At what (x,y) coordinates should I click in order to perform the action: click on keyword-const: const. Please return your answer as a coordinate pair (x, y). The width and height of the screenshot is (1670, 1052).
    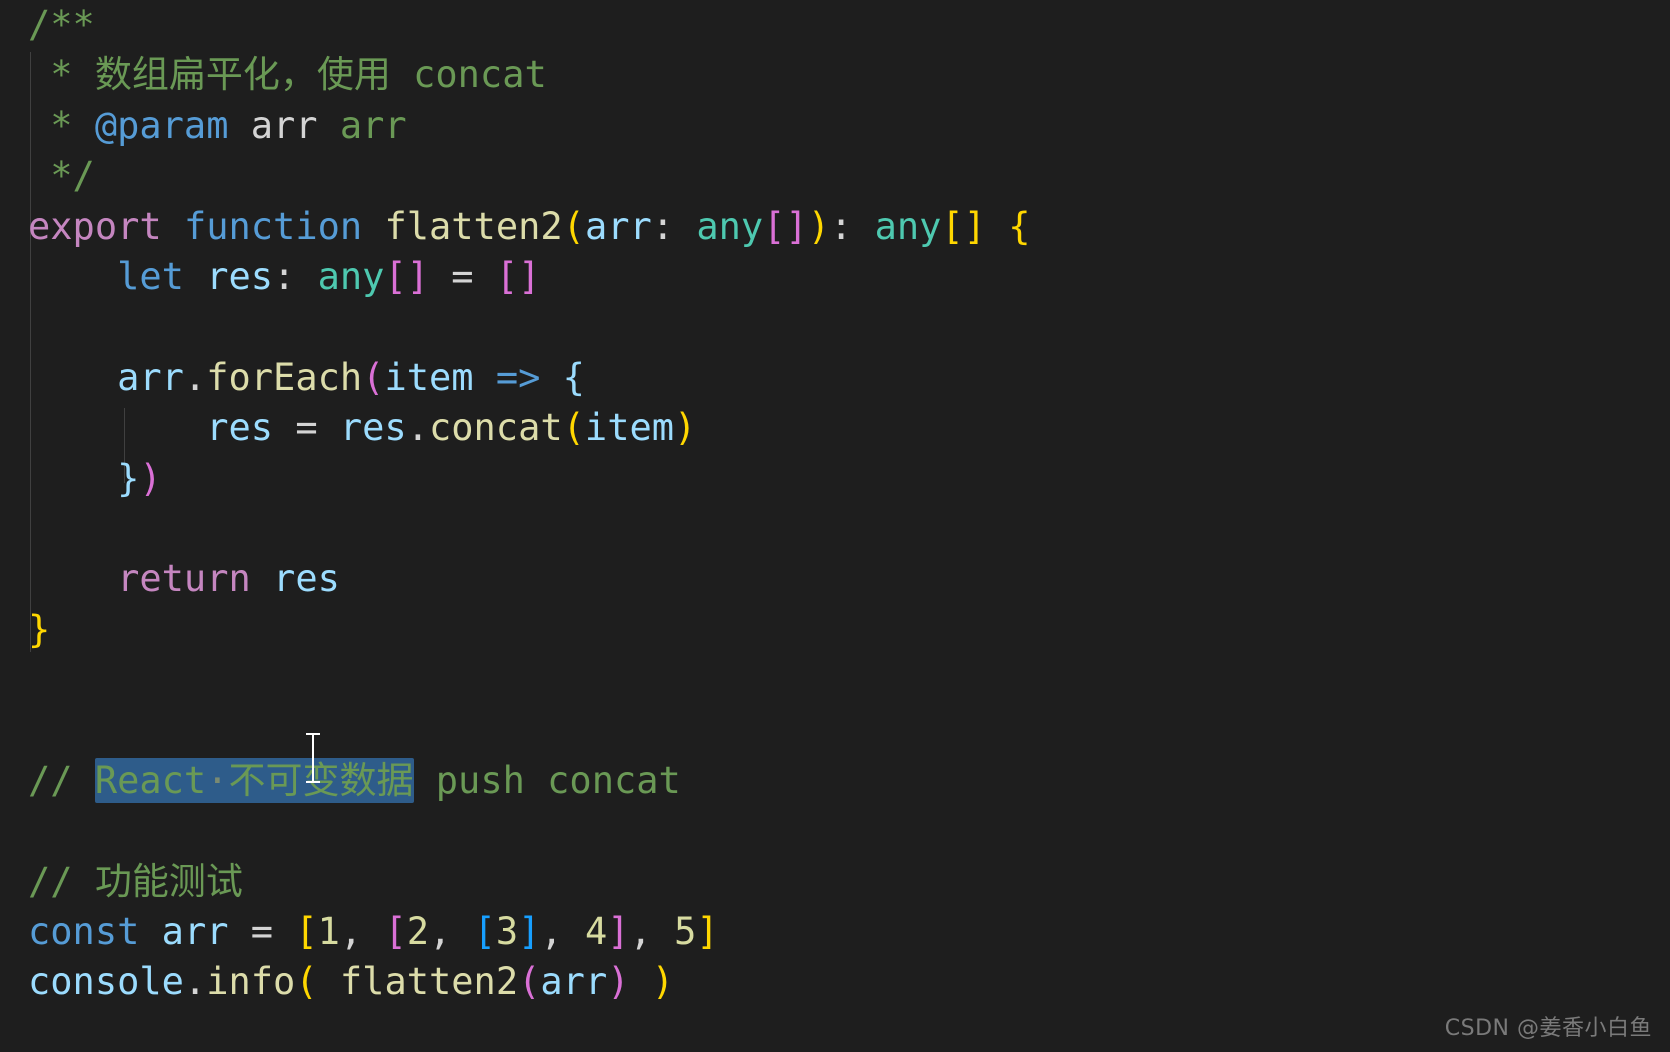
    Looking at the image, I should click on (84, 932).